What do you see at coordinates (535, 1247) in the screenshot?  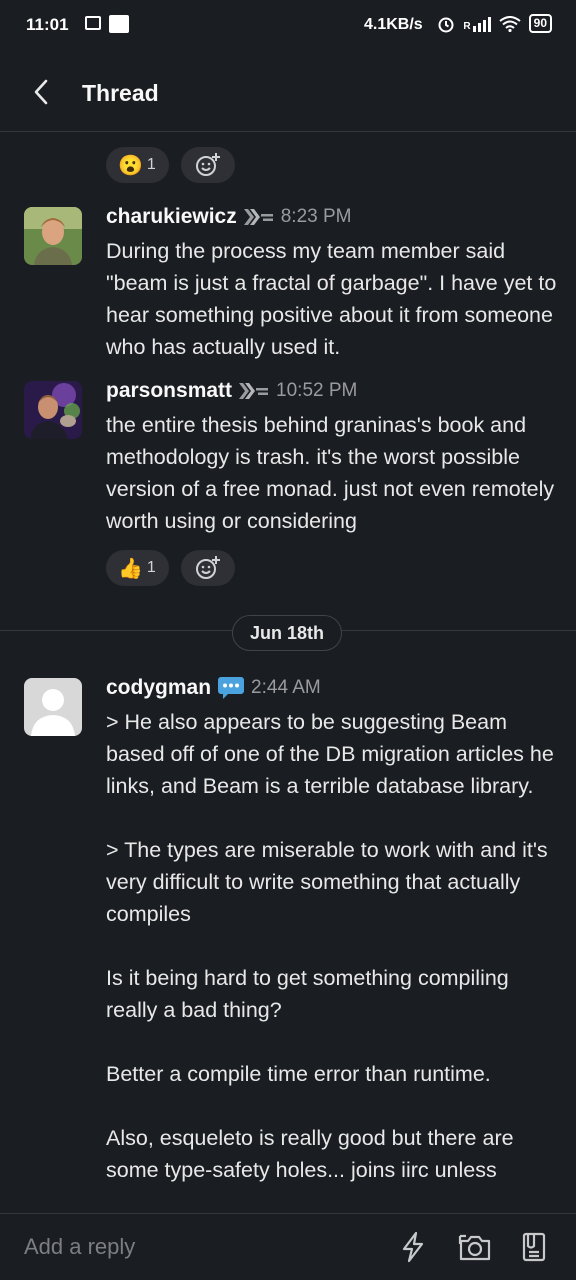 I see `attach-file-icon` at bounding box center [535, 1247].